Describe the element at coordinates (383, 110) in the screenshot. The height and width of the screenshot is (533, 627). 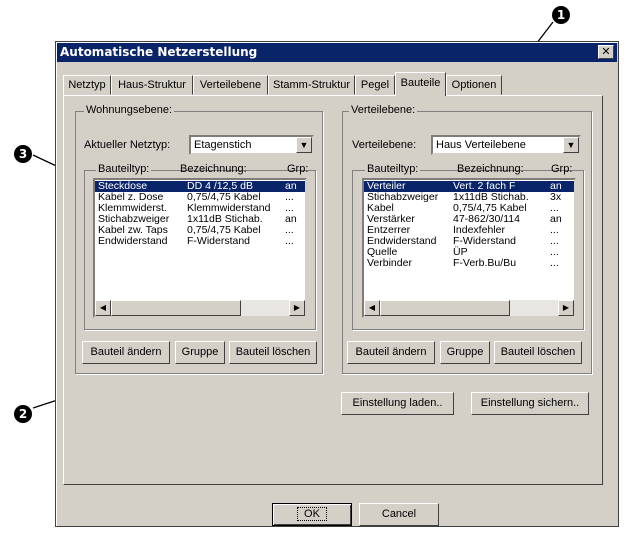
I see `verteilebene-group-label: Verteilebene:` at that location.